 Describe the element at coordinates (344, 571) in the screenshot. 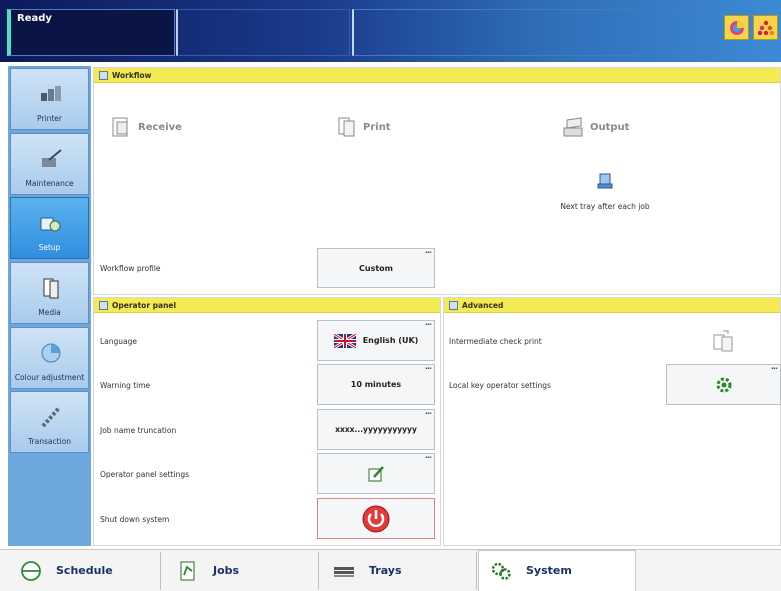

I see `trays-icon` at that location.